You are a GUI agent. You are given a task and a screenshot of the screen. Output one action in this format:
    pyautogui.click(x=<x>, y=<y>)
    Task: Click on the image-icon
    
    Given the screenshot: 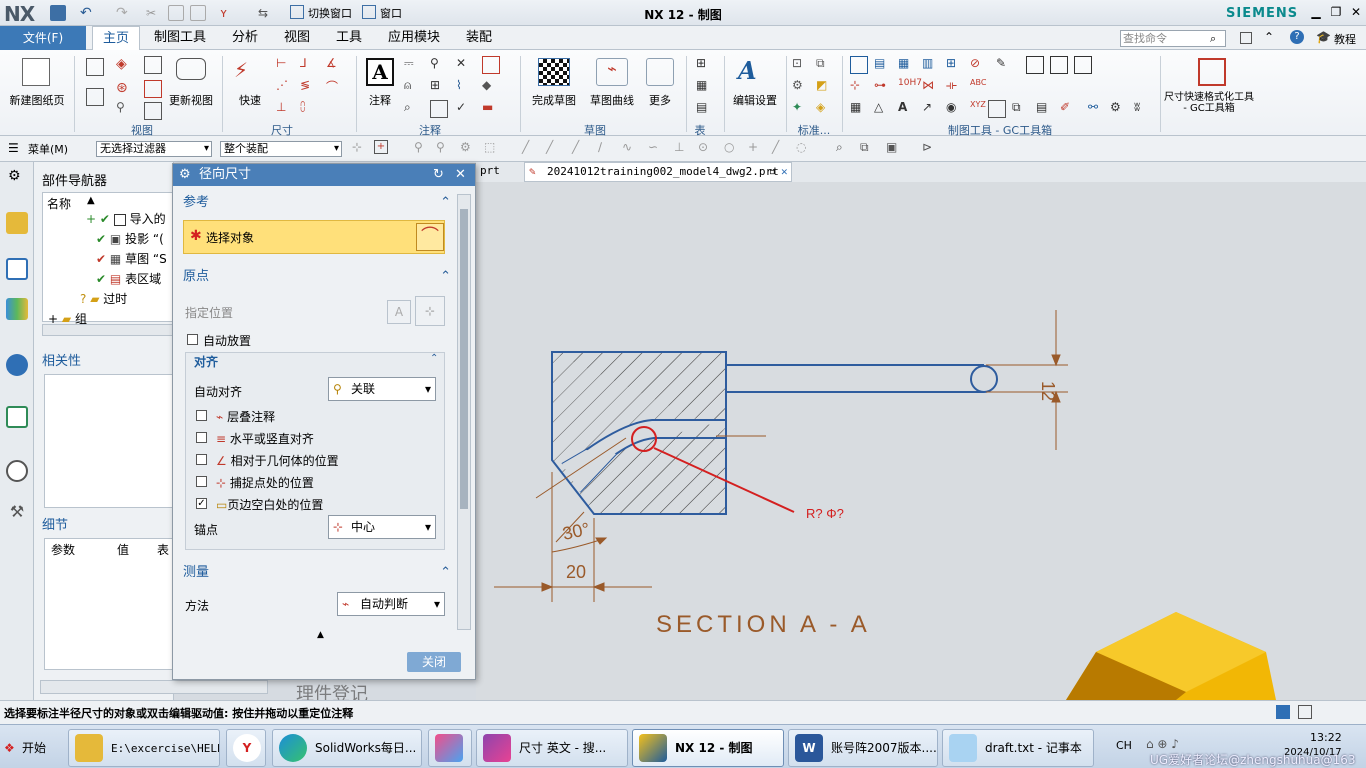 What is the action you would take?
    pyautogui.click(x=439, y=109)
    